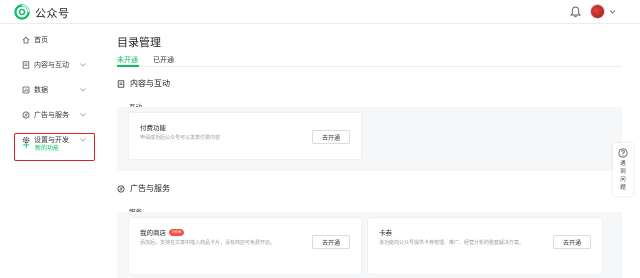  I want to click on tab-activated: 已开通, so click(163, 60).